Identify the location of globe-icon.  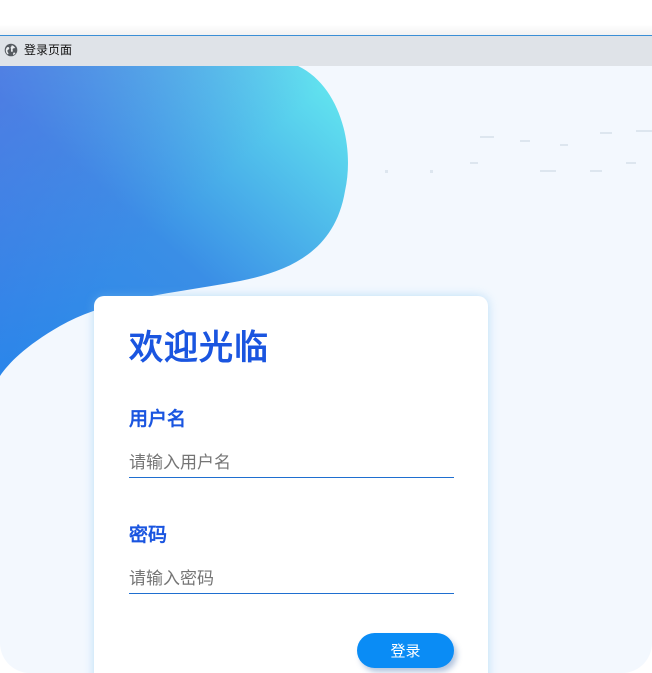
(11, 50).